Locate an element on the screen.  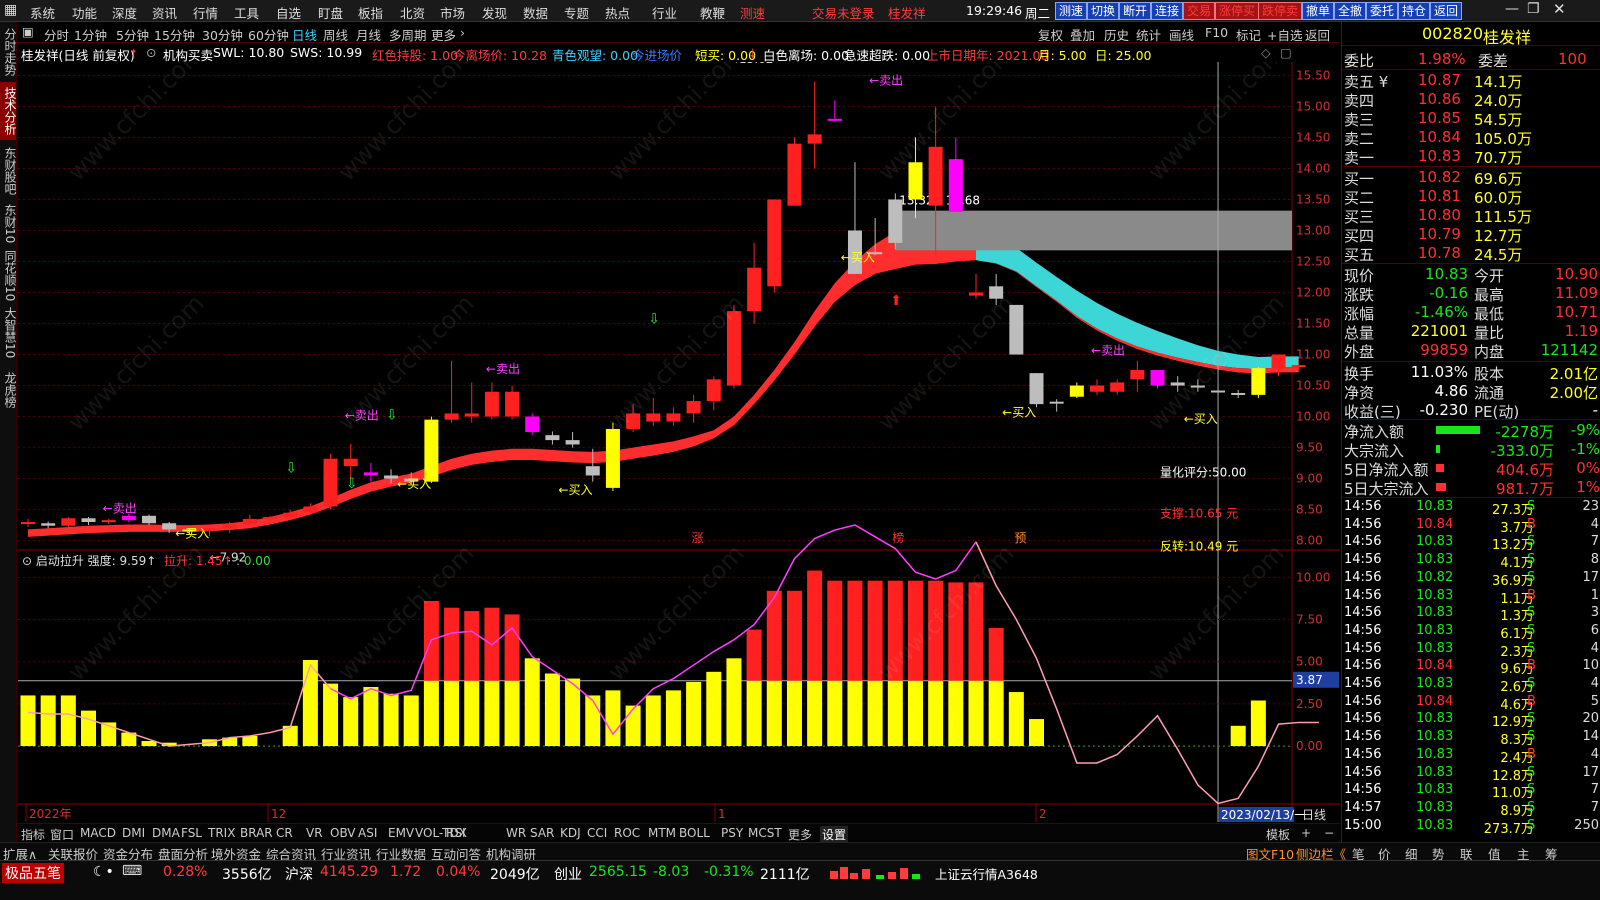
indicator-tab: CCI is located at coordinates (597, 833).